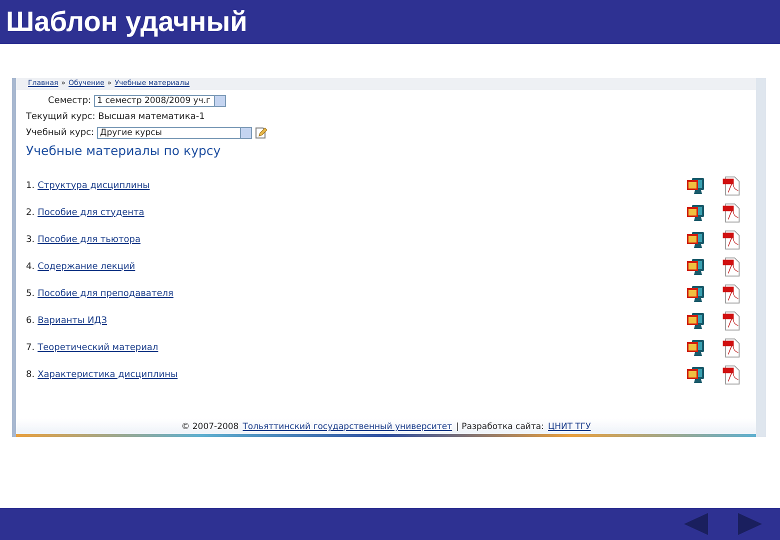 The image size is (780, 540). I want to click on material-link: Варианты ИДЗ, so click(72, 321).